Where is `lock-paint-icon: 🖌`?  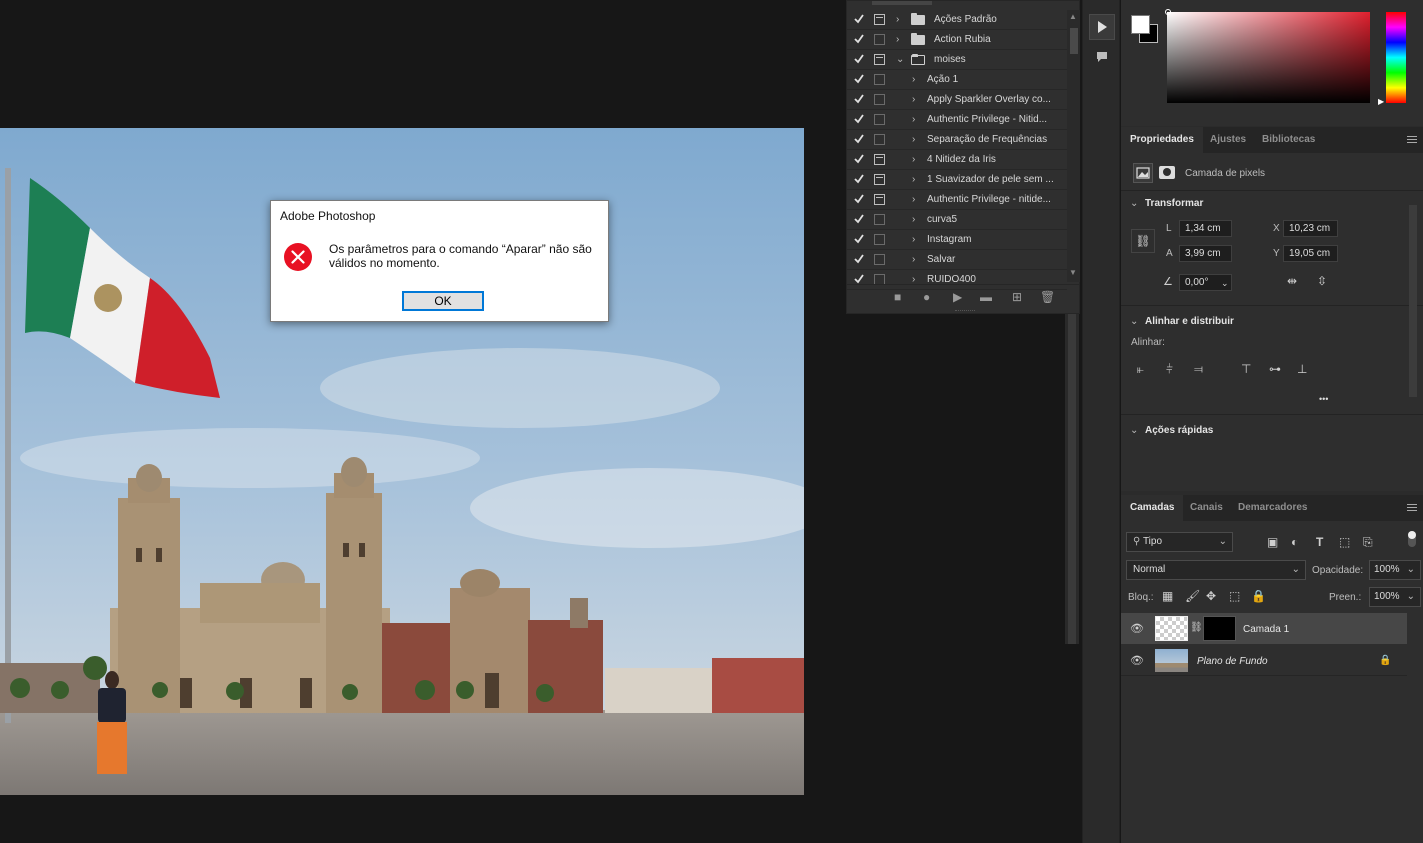 lock-paint-icon: 🖌 is located at coordinates (1192, 596).